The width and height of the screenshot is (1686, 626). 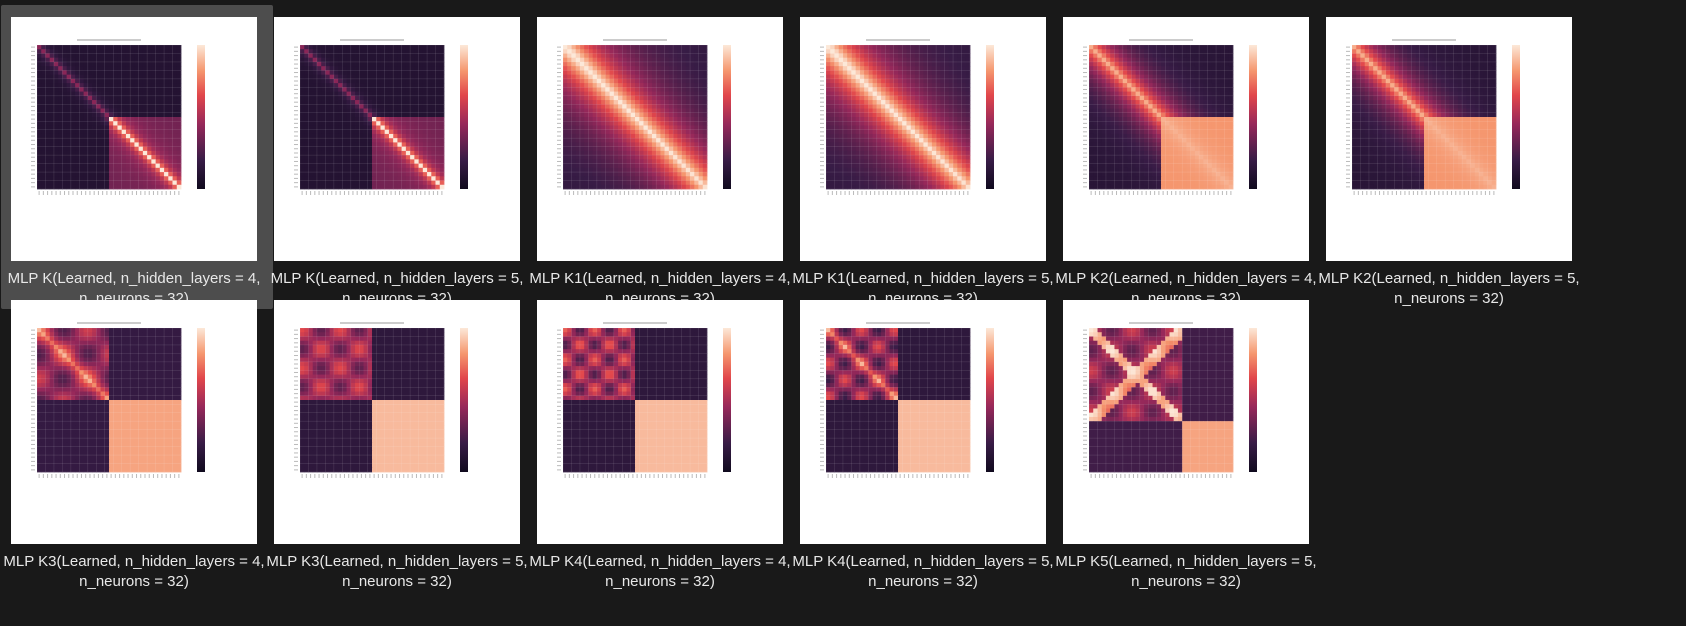 What do you see at coordinates (134, 561) in the screenshot?
I see `file-name-line1: MLP K3(Learned, n_hidden_layers = 4,` at bounding box center [134, 561].